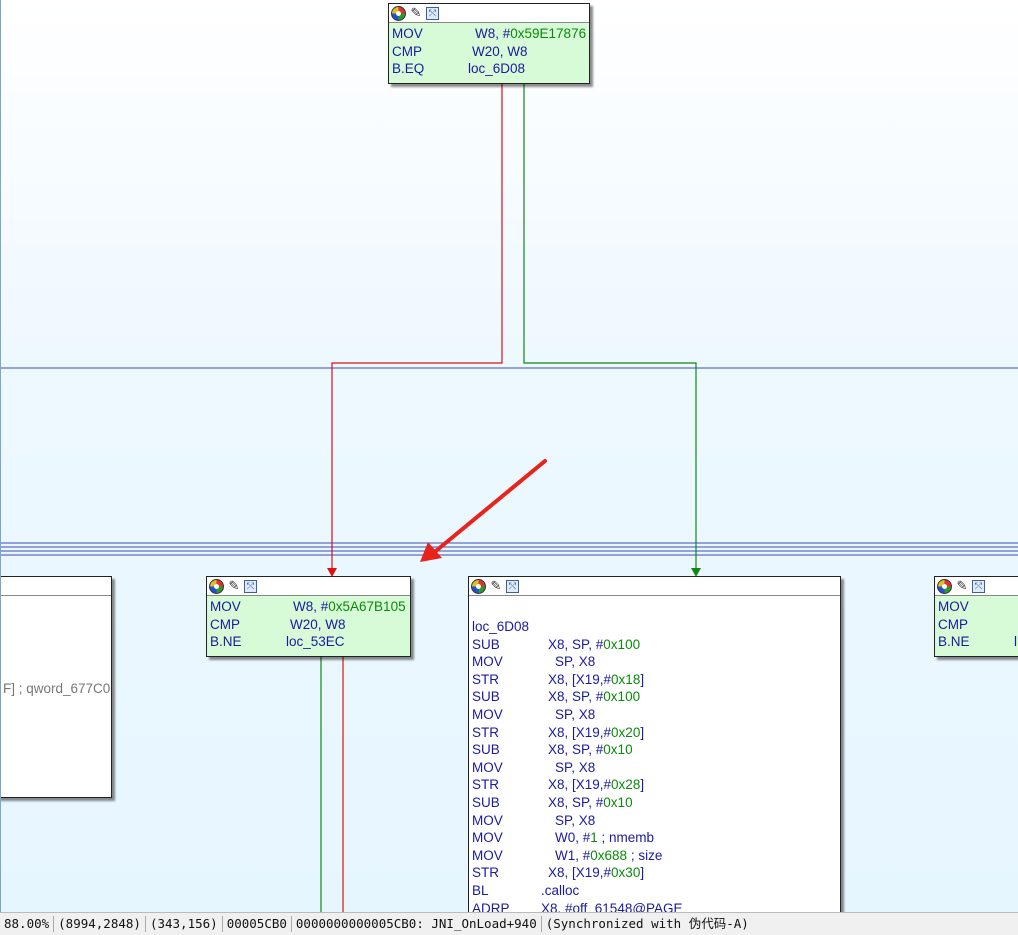  I want to click on code-line: B.EQ loc_6D08, so click(490, 69).